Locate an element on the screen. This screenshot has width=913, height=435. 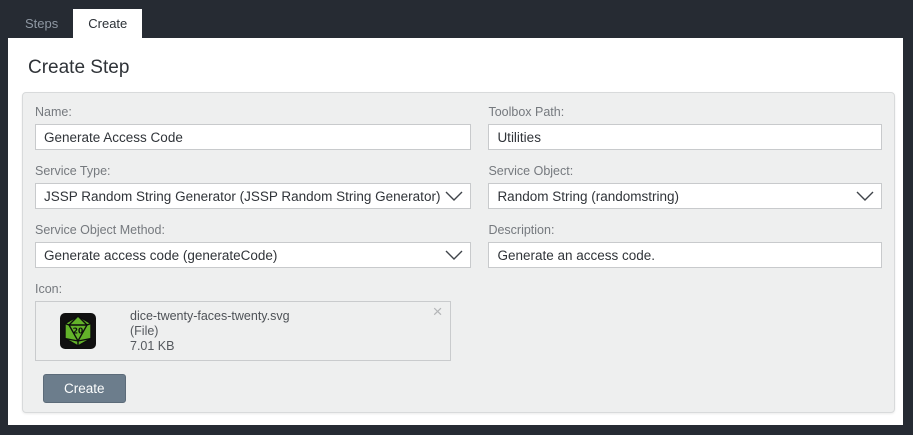
icon-label: Icon: is located at coordinates (49, 289).